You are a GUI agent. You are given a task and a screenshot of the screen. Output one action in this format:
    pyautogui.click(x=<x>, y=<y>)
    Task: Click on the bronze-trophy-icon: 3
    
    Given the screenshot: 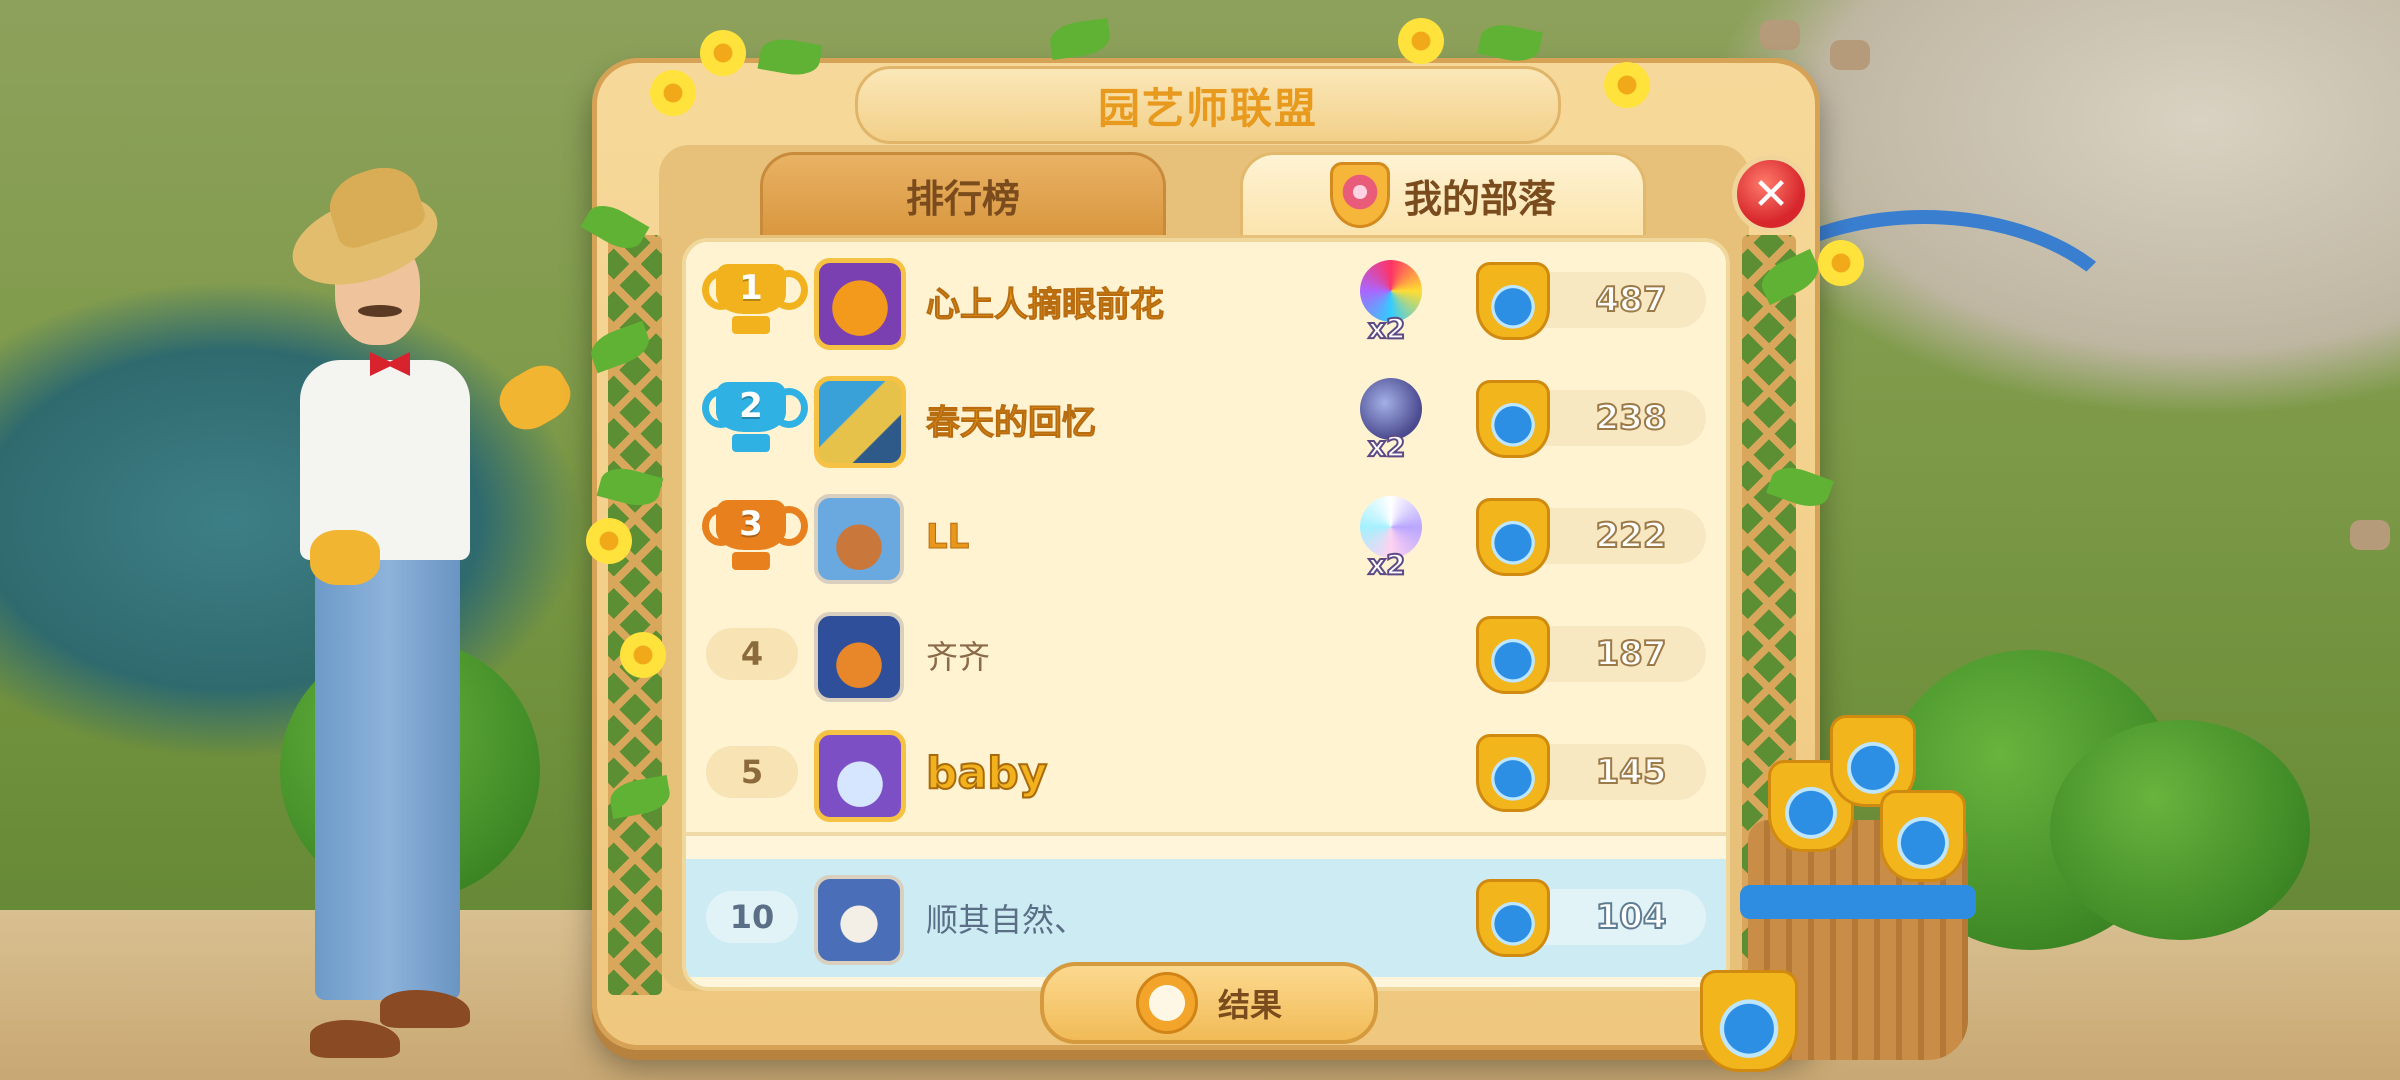 What is the action you would take?
    pyautogui.click(x=755, y=536)
    